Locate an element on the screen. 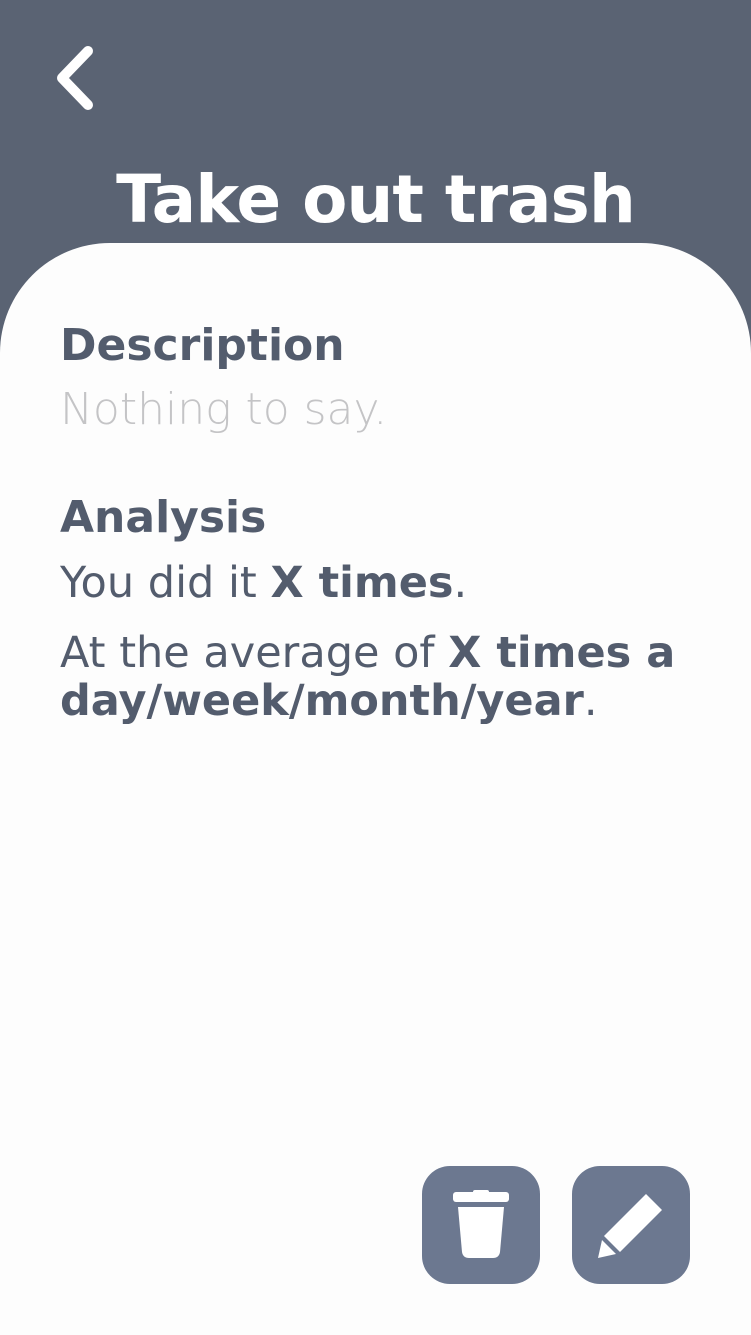 This screenshot has width=751, height=1335. average-prefix: At the average of is located at coordinates (254, 653).